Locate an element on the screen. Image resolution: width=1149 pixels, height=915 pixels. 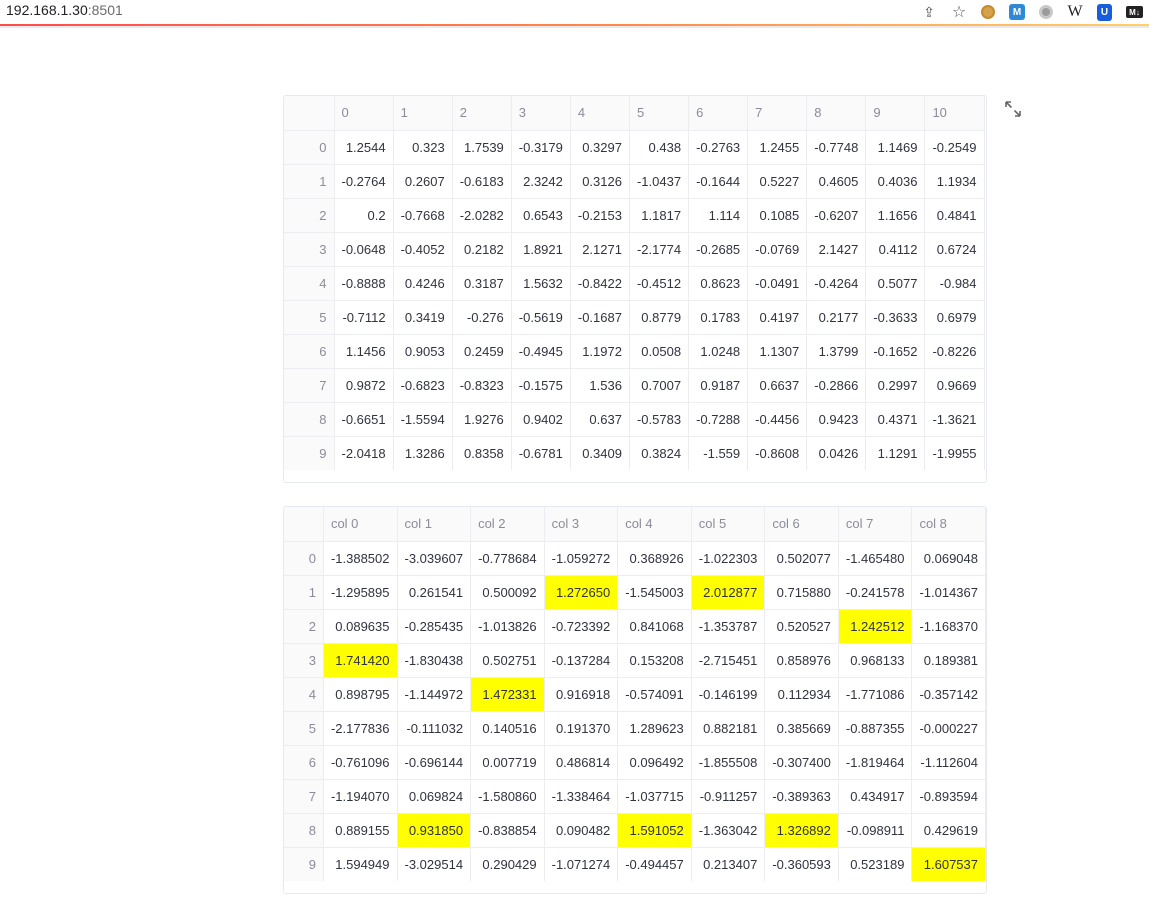
column-header: 0 is located at coordinates (364, 113).